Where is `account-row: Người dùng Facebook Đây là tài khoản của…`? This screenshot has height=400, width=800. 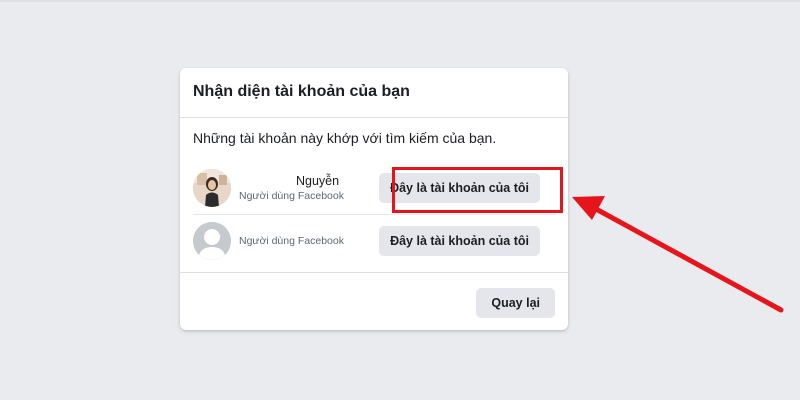
account-row: Người dùng Facebook Đây là tài khoản của… is located at coordinates (374, 240).